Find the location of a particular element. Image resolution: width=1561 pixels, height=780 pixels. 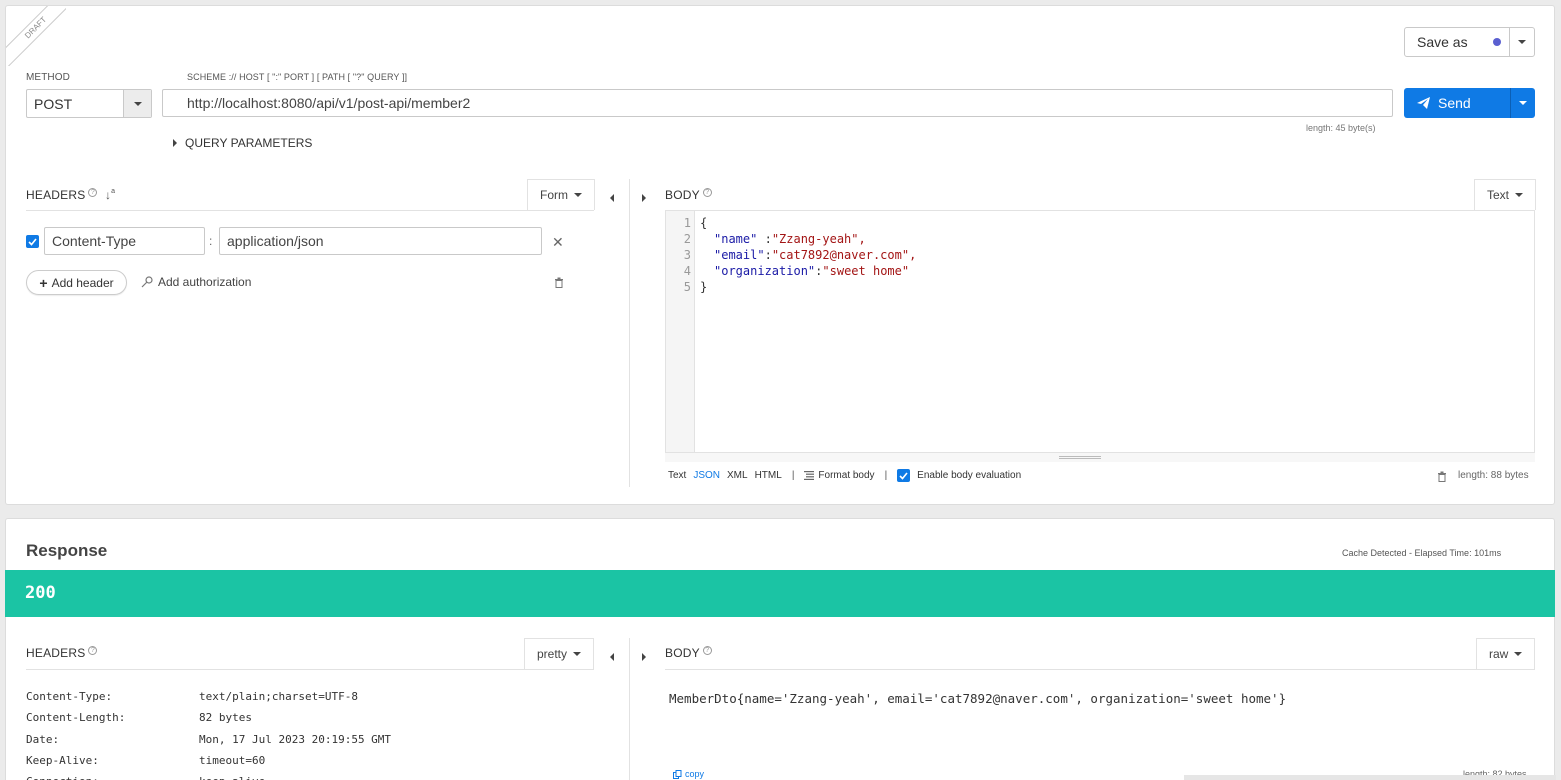

add-header-label: Add header is located at coordinates (82, 282).